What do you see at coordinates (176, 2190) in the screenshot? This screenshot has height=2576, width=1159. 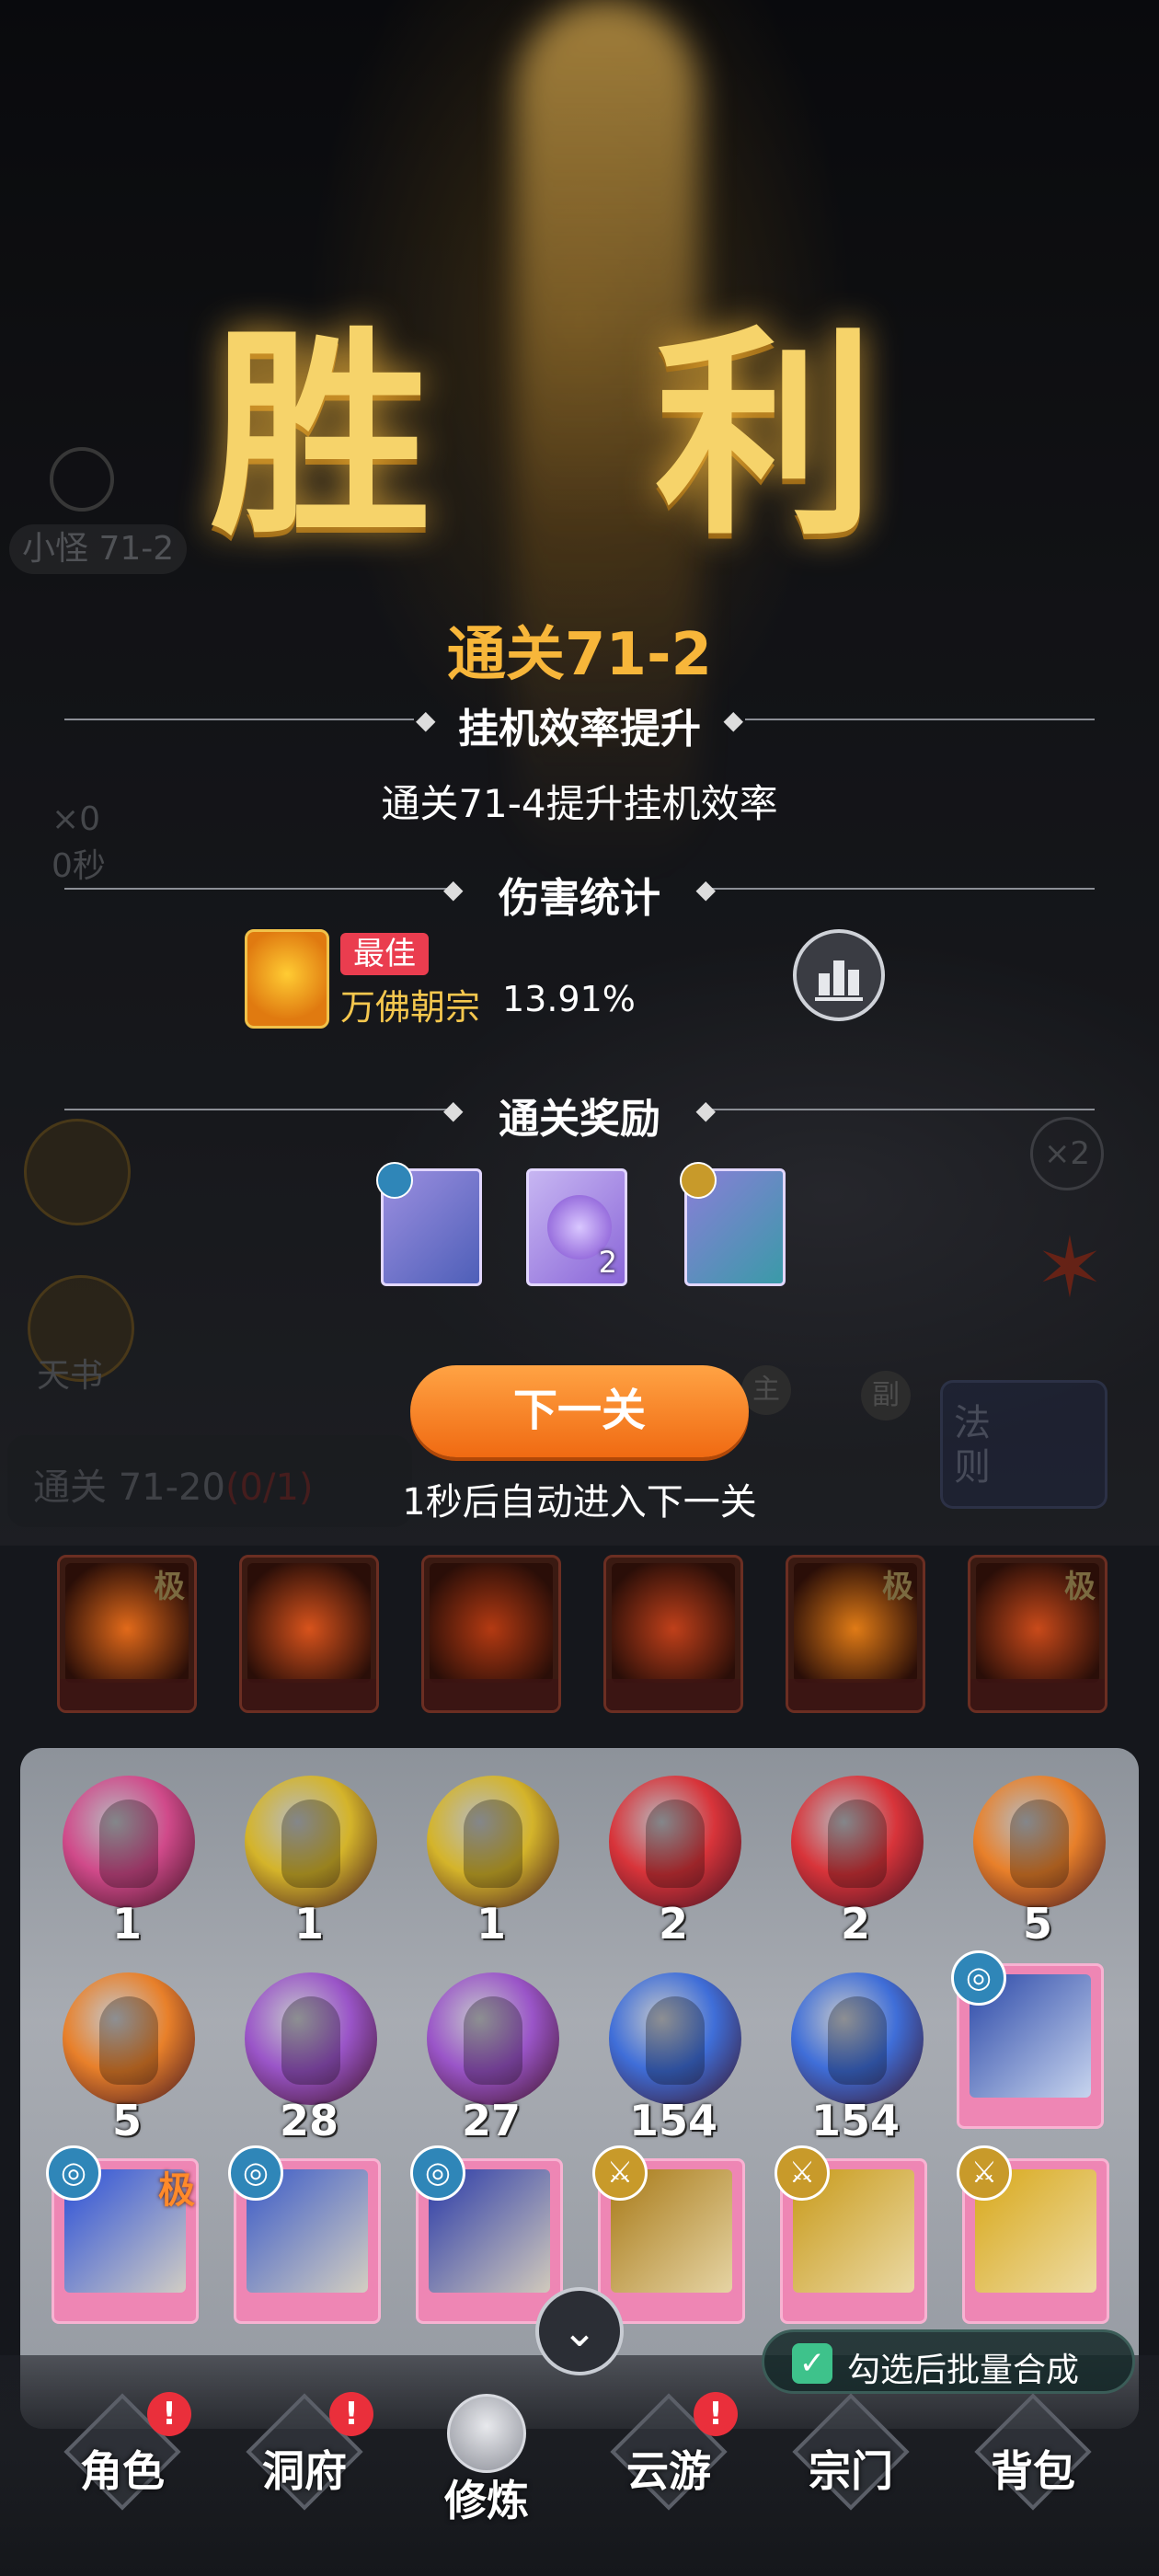 I see `card-rank-tag: 极` at bounding box center [176, 2190].